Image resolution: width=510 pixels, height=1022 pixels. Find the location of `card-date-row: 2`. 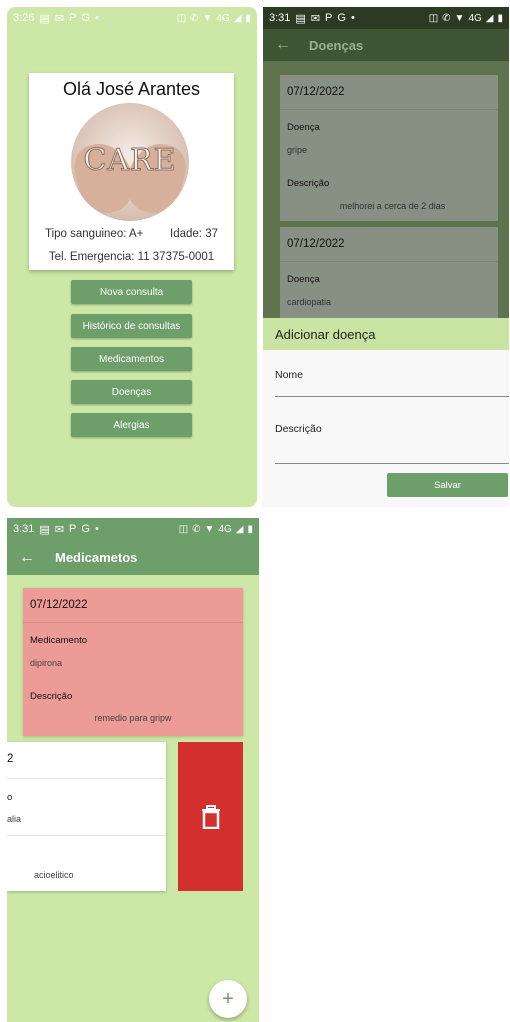

card-date-row: 2 is located at coordinates (86, 760).